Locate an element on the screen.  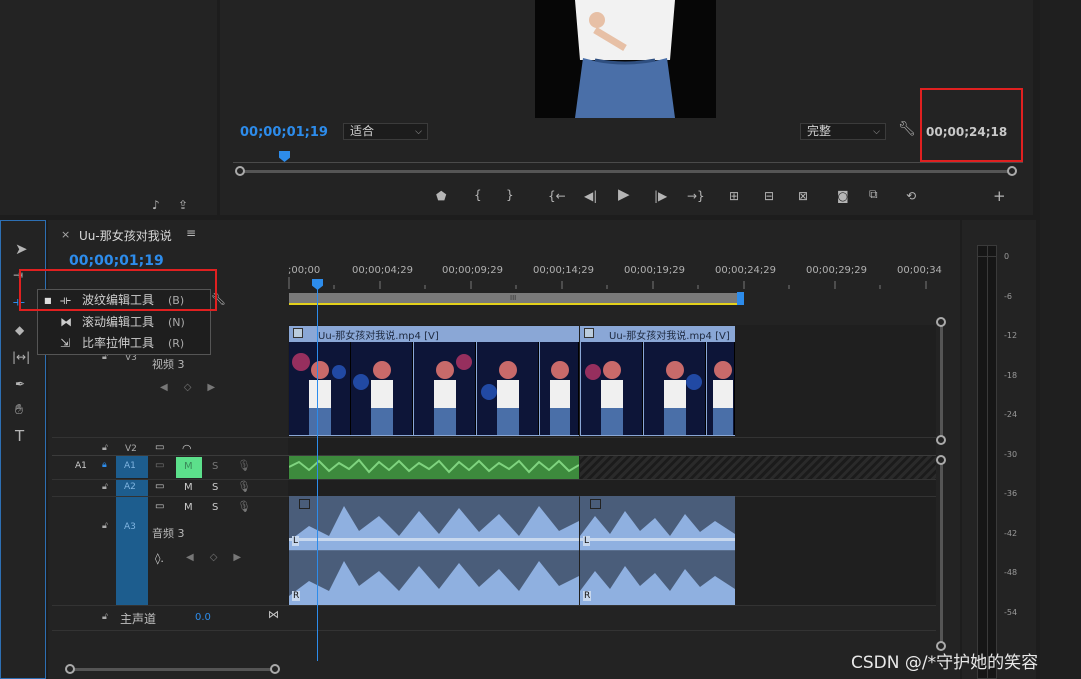
hand-tool-icon: ✋︎ is located at coordinates (19, 410).